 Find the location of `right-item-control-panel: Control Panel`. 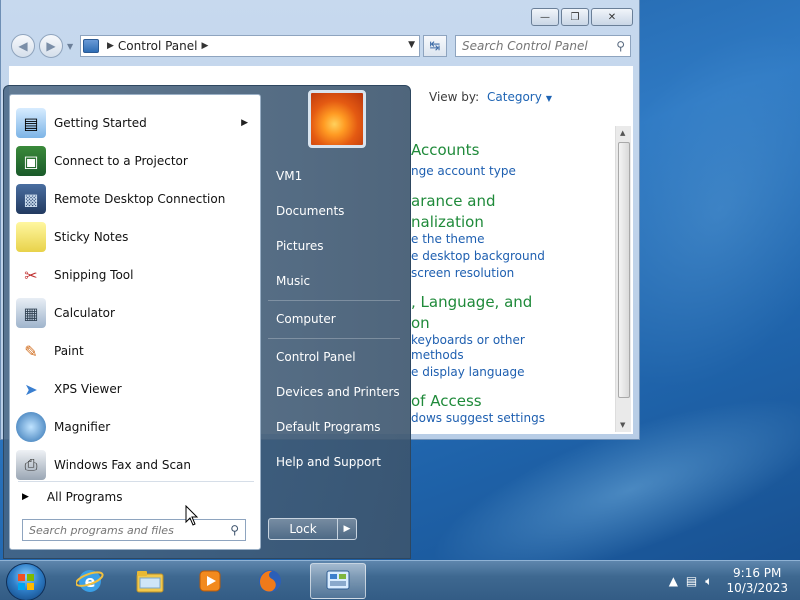

right-item-control-panel: Control Panel is located at coordinates (336, 357).